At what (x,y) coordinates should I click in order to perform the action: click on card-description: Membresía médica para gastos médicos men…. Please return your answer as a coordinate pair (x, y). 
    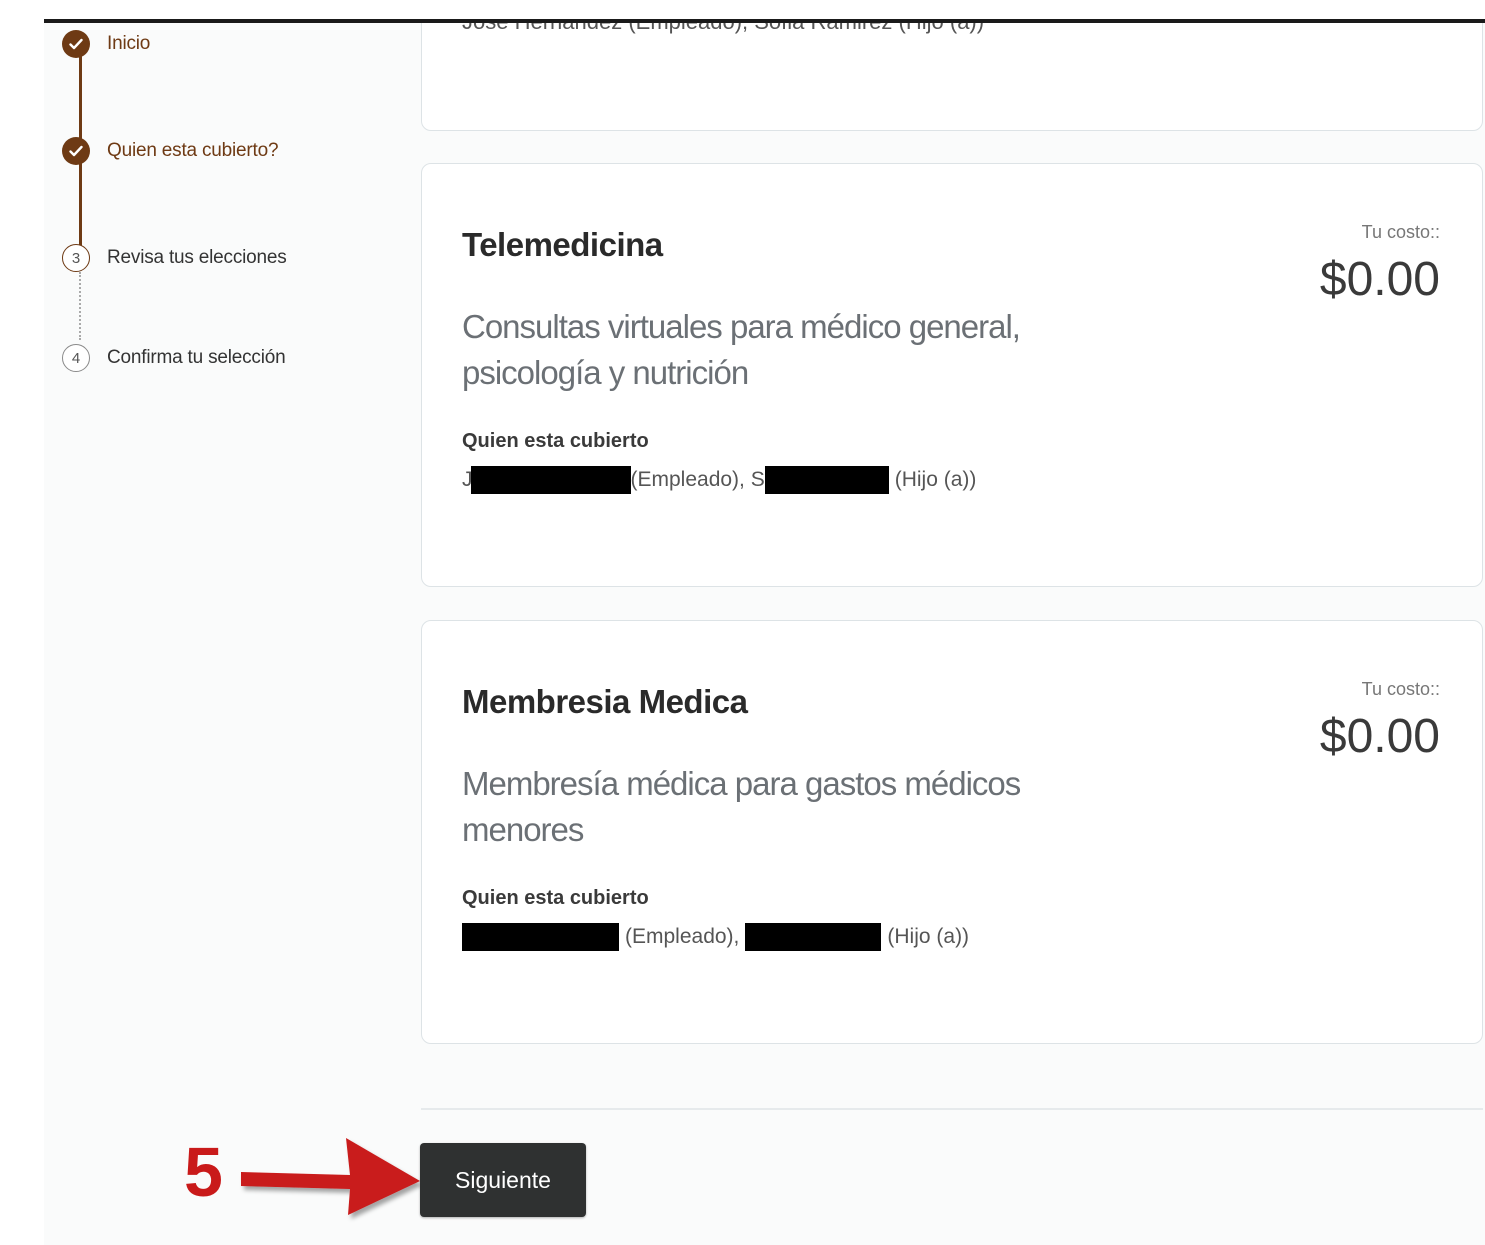
    Looking at the image, I should click on (741, 806).